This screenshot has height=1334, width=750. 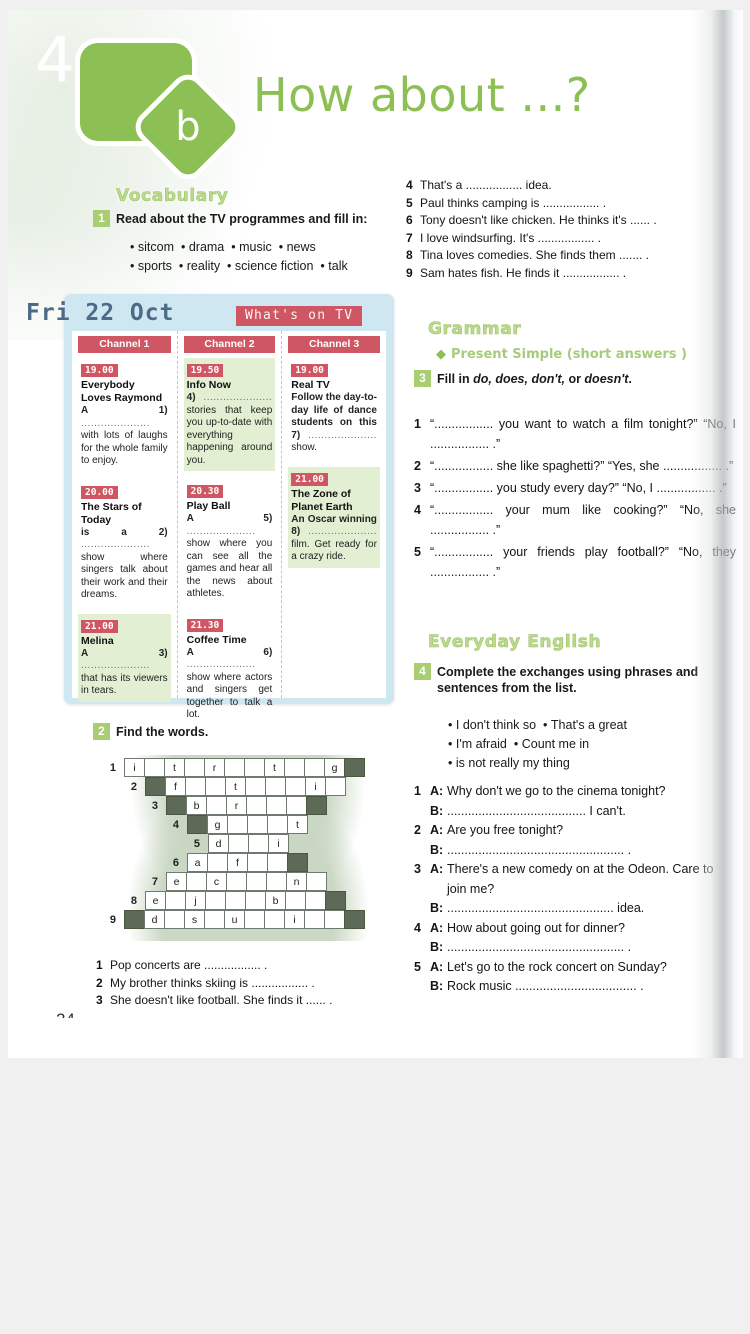 What do you see at coordinates (216, 639) in the screenshot?
I see `tv-programme-title: Coffee Time` at bounding box center [216, 639].